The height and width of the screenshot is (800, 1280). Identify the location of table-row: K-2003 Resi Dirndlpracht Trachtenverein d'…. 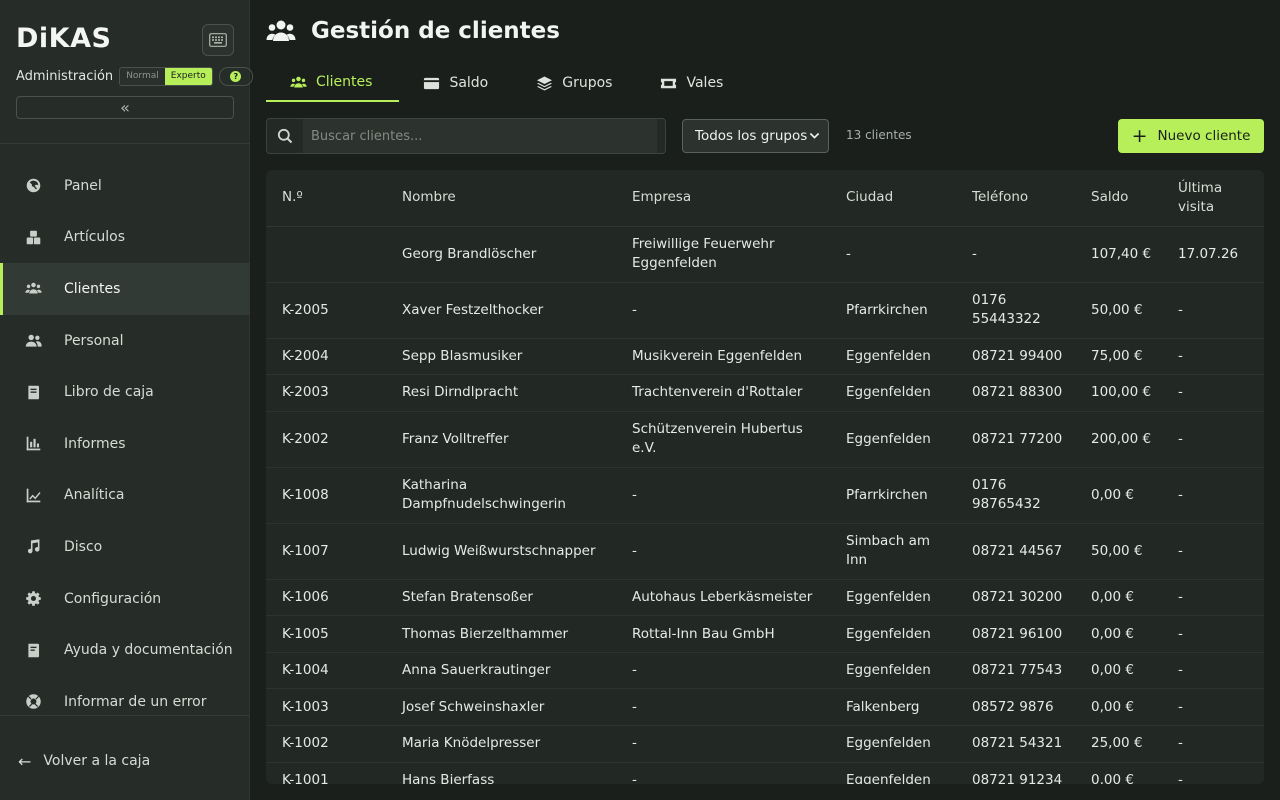
(765, 393).